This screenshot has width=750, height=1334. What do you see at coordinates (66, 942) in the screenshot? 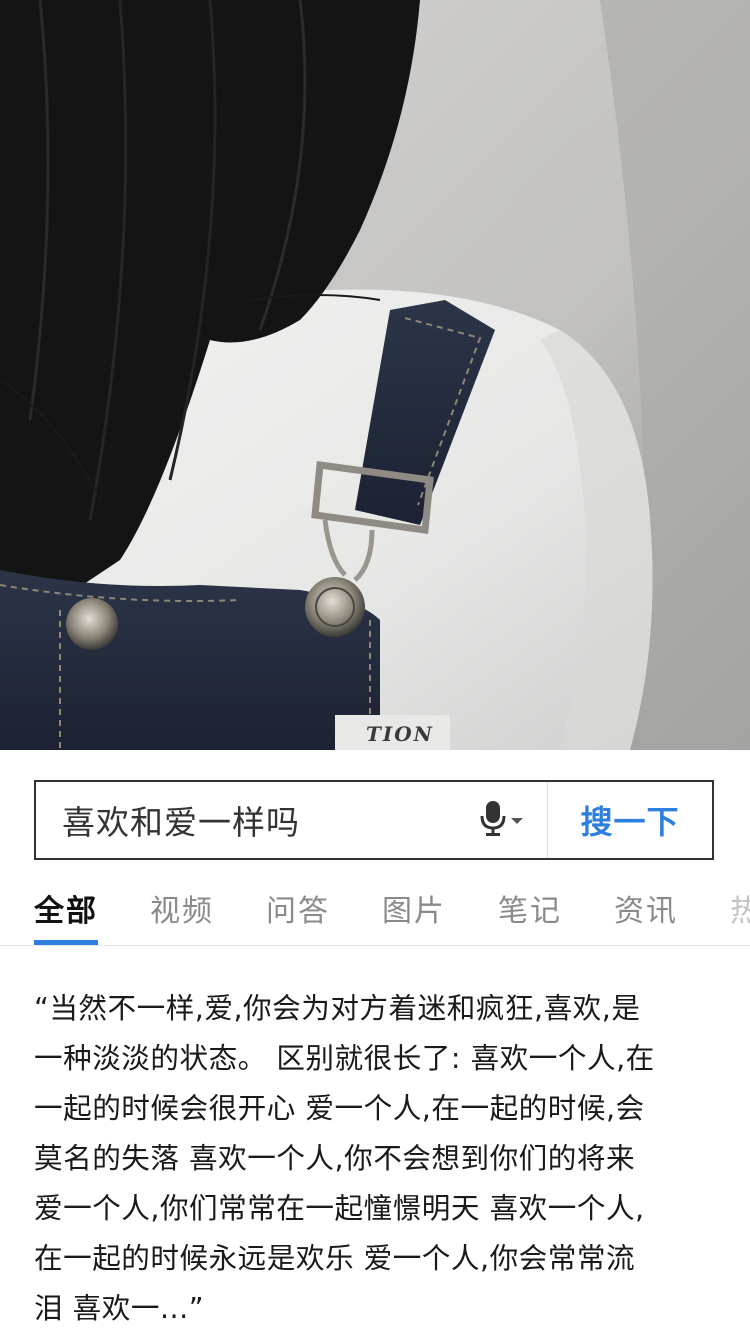
I see `active-tab-indicator` at bounding box center [66, 942].